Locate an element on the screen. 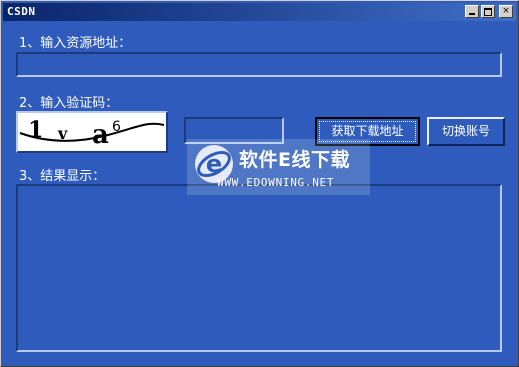 The width and height of the screenshot is (519, 367). captcha-label: 2、输入验证码： is located at coordinates (69, 103).